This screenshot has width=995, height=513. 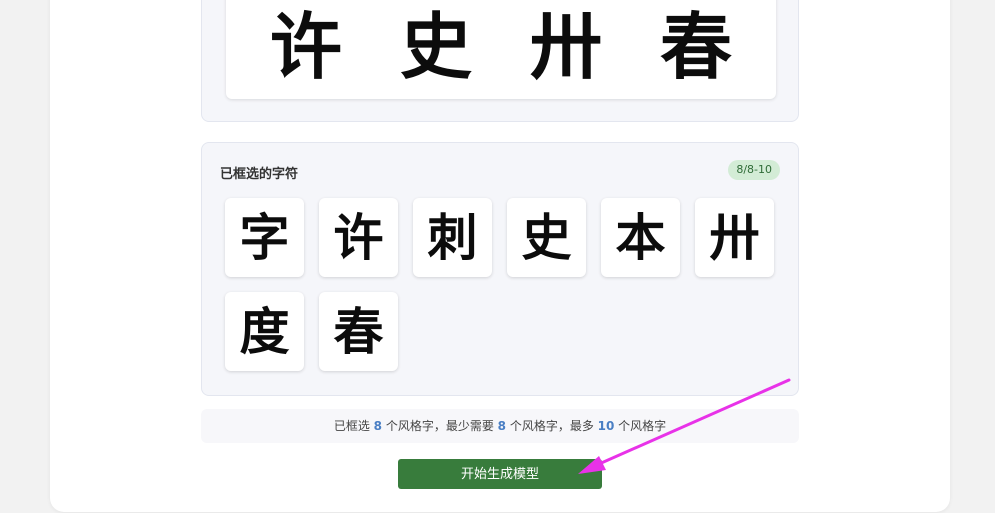 What do you see at coordinates (435, 46) in the screenshot?
I see `preview-glyph: 史` at bounding box center [435, 46].